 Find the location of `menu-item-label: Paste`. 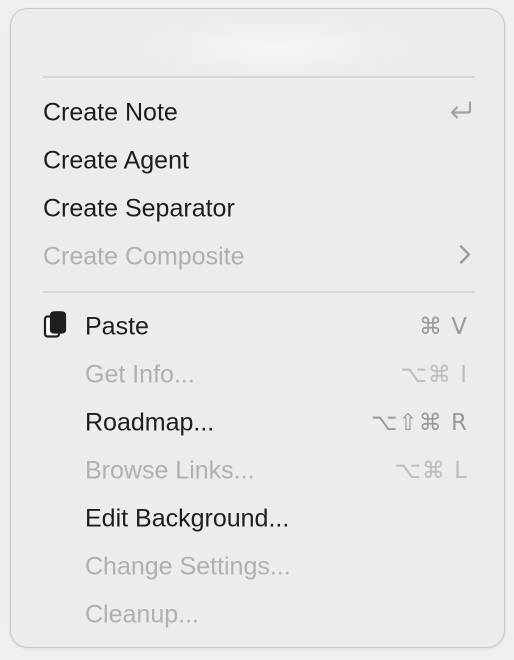

menu-item-label: Paste is located at coordinates (117, 326).